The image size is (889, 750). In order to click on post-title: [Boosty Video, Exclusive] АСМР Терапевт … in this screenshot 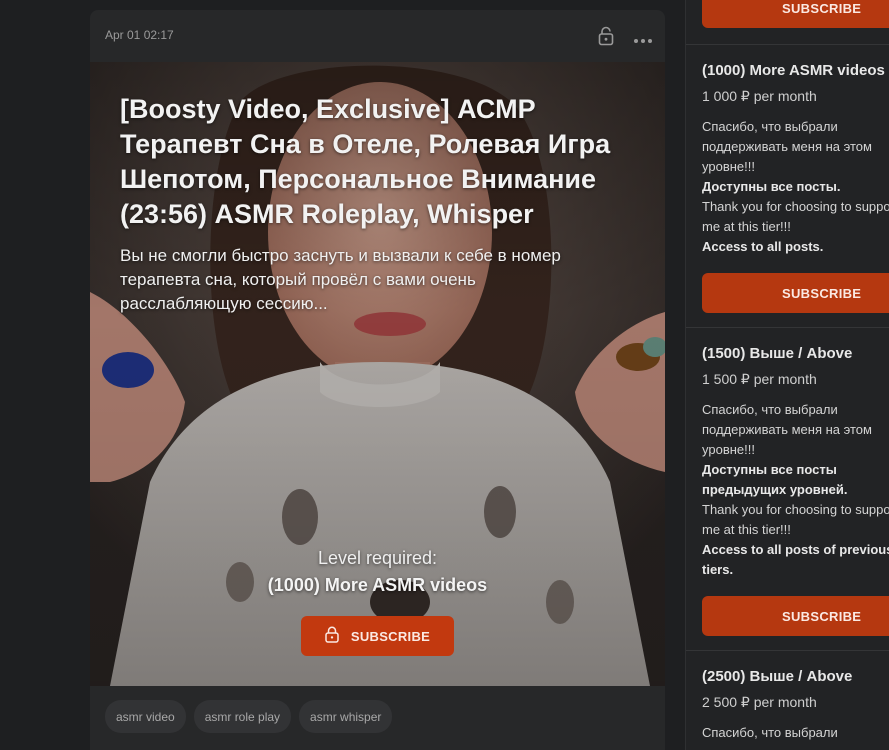, I will do `click(365, 161)`.